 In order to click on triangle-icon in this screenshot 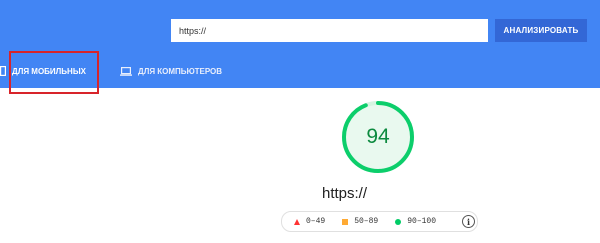, I will do `click(297, 221)`.